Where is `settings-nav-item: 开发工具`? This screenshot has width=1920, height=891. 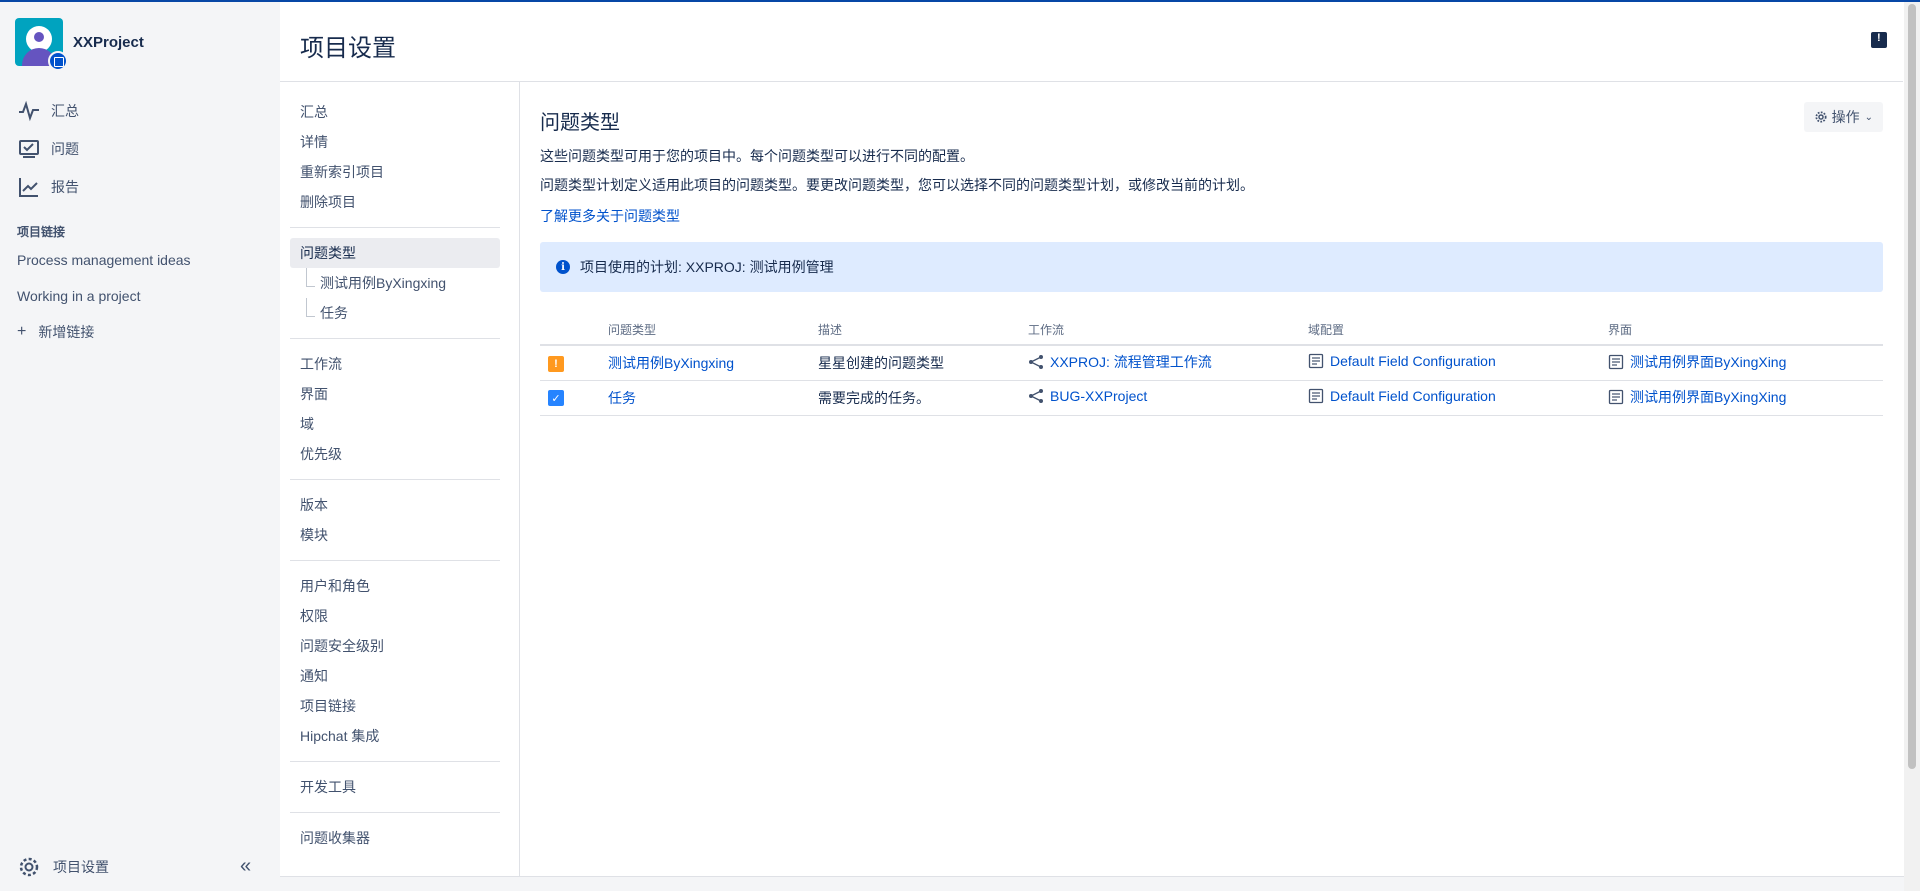 settings-nav-item: 开发工具 is located at coordinates (395, 787).